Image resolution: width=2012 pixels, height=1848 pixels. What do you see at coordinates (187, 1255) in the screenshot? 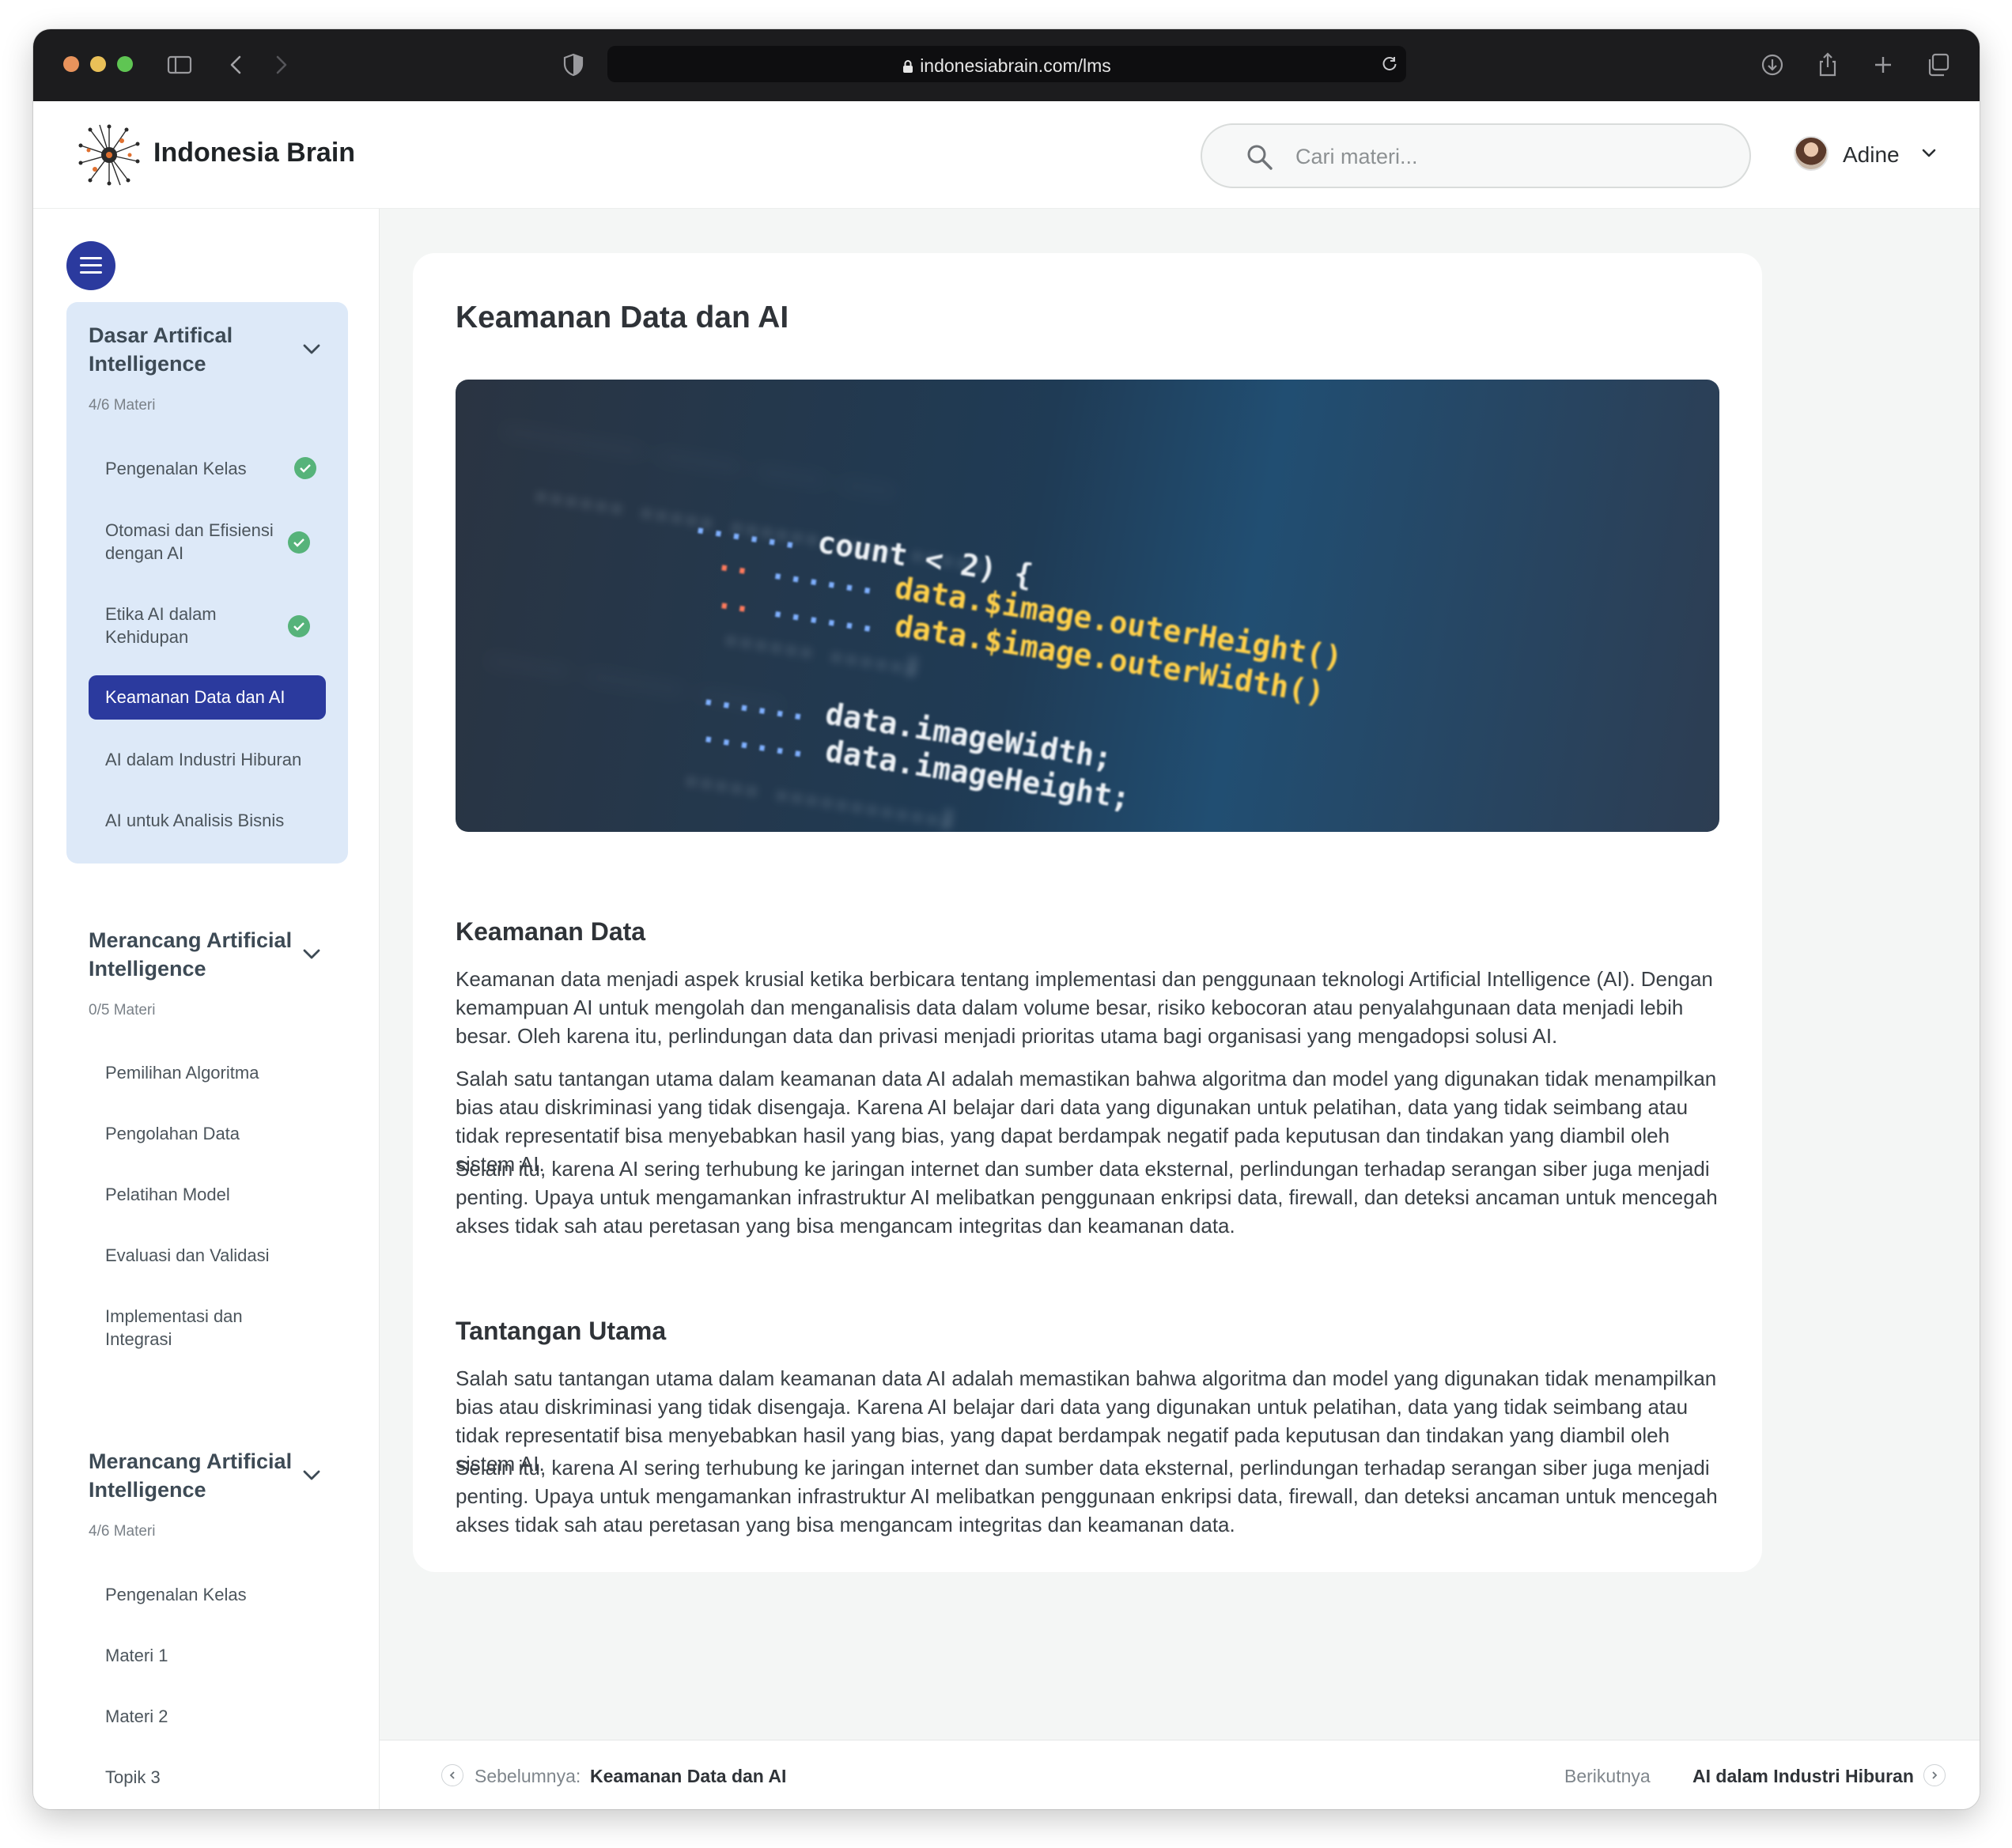
I see `lesson-label: Evaluasi dan Validasi` at bounding box center [187, 1255].